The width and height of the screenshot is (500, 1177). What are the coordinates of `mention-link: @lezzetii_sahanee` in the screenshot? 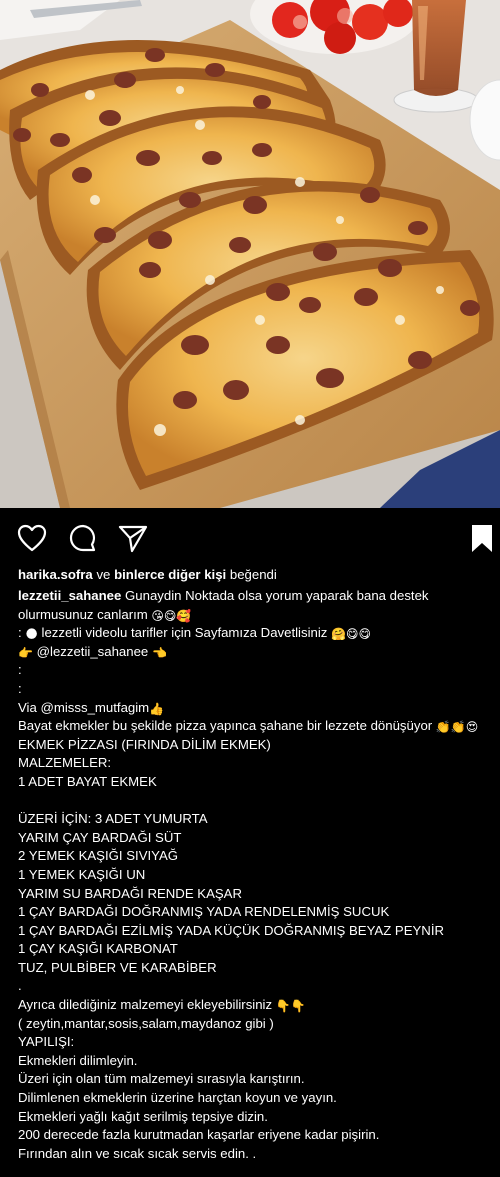 It's located at (93, 651).